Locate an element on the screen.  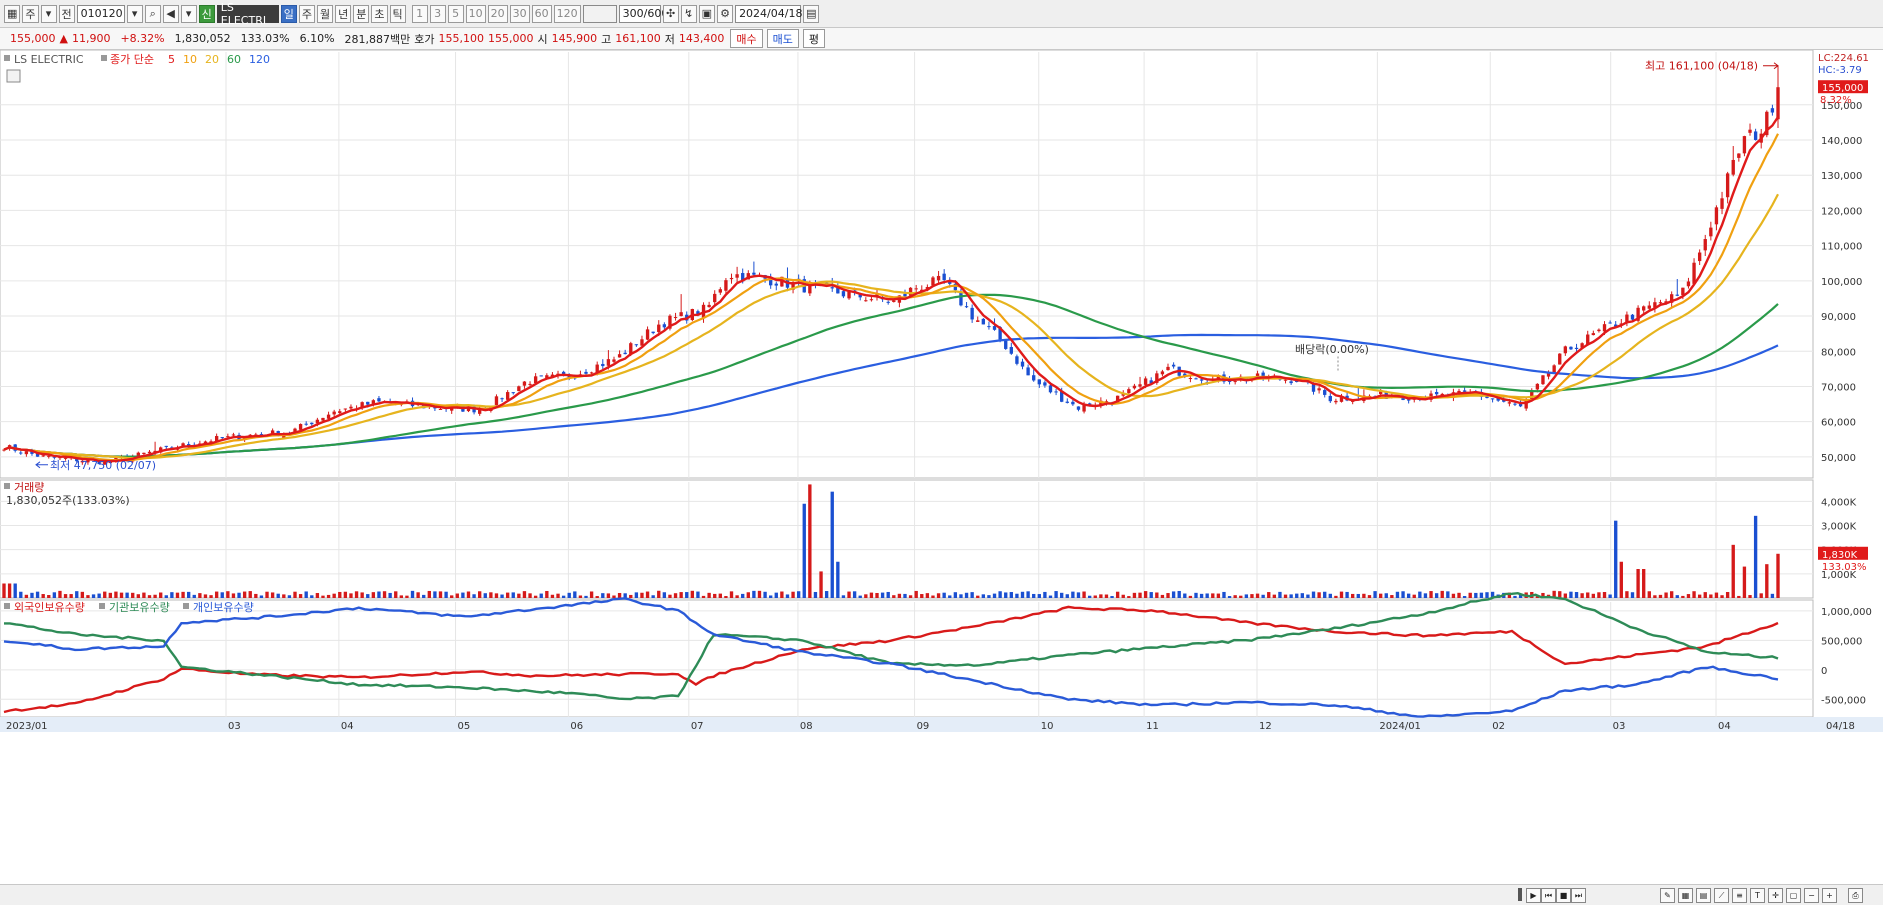
chart-scrollbar: ▶ ⏮ ■ ⏭ ✎ ▦ ▤ ⟋ ≡ T ✛ ▢ − + ⎙ is located at coordinates (941, 894).